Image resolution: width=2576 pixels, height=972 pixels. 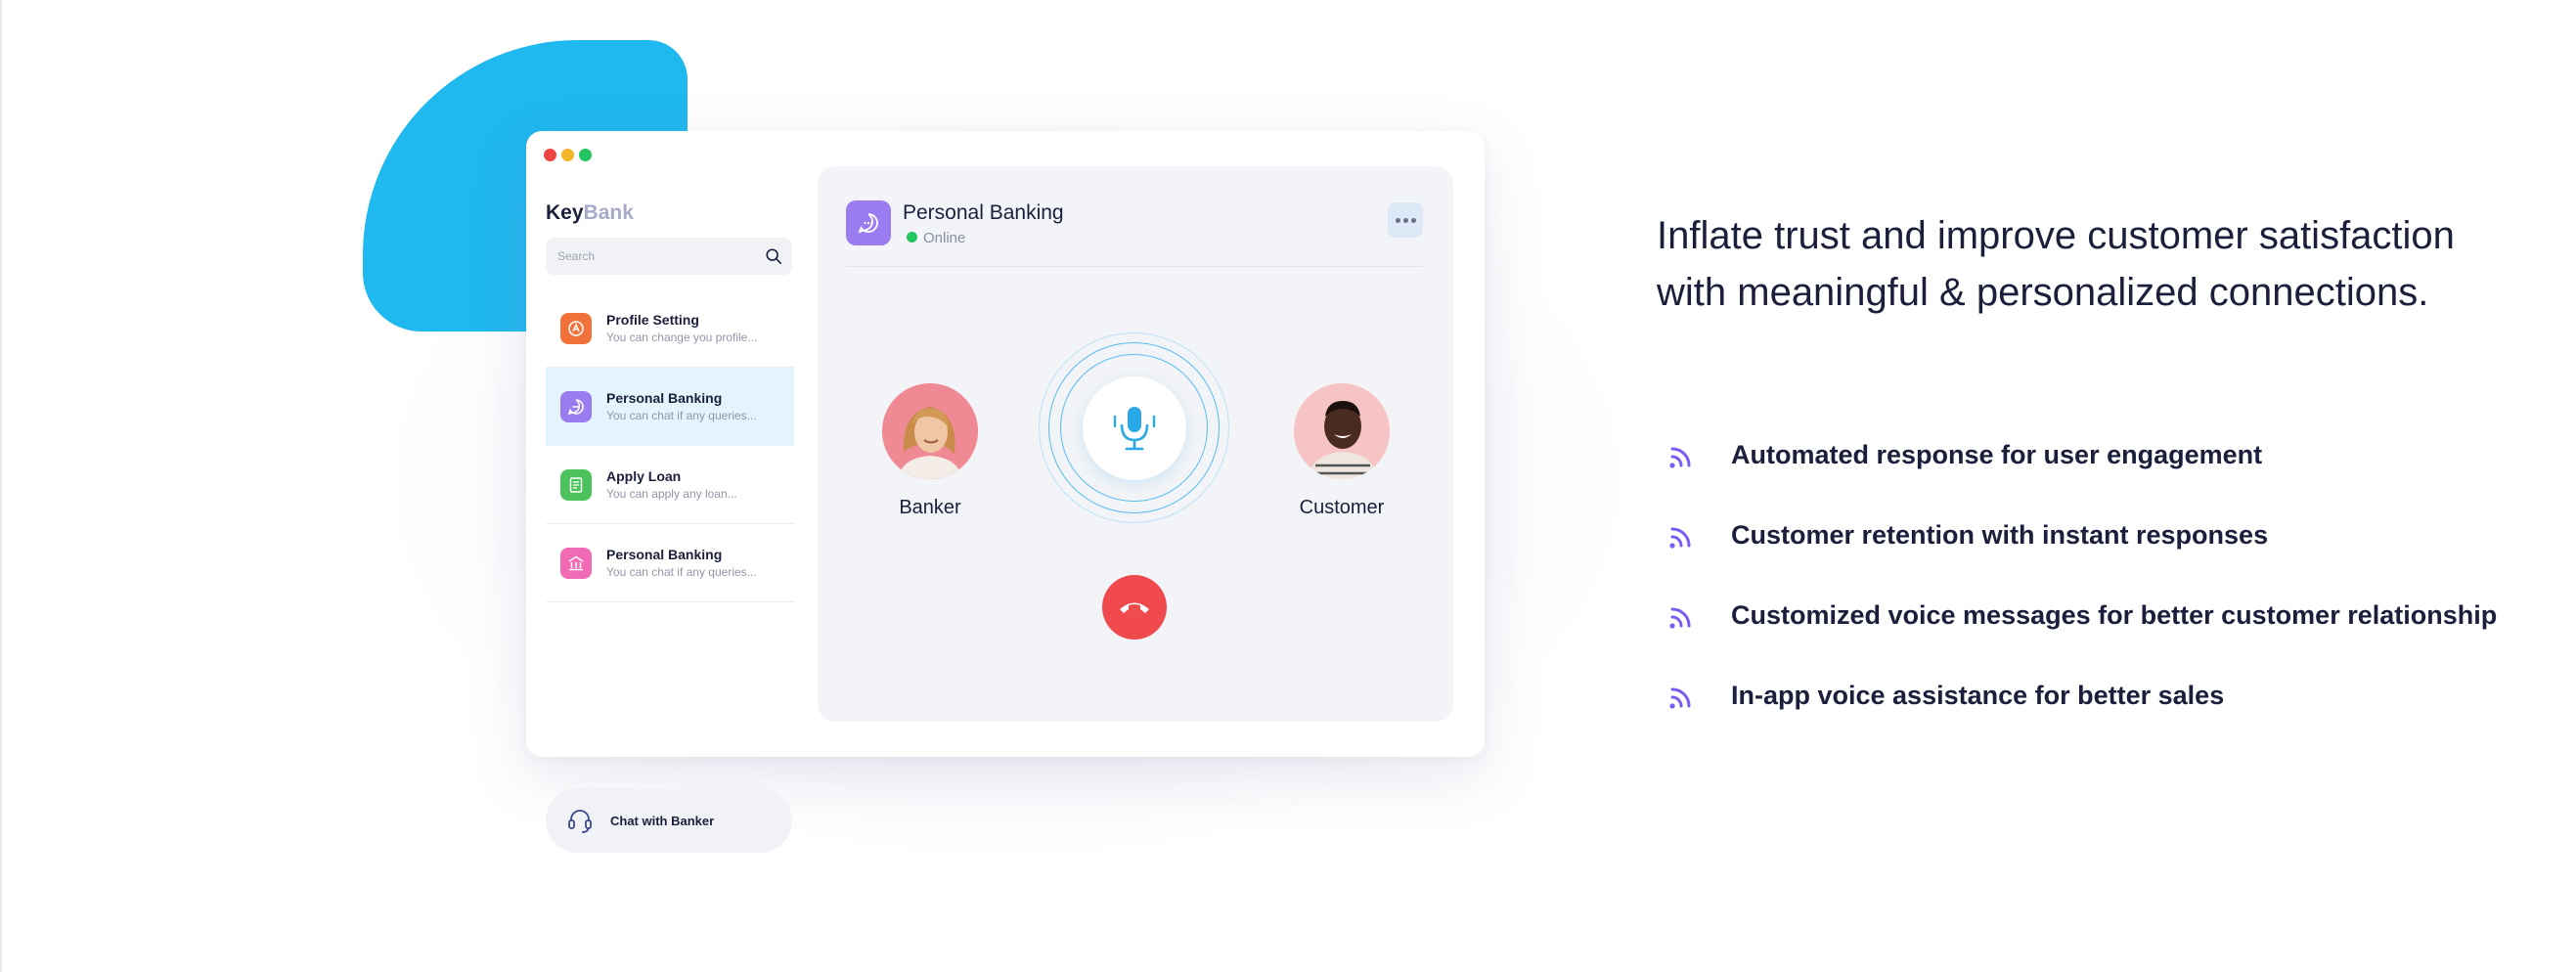 What do you see at coordinates (1, 486) in the screenshot?
I see `page-edge` at bounding box center [1, 486].